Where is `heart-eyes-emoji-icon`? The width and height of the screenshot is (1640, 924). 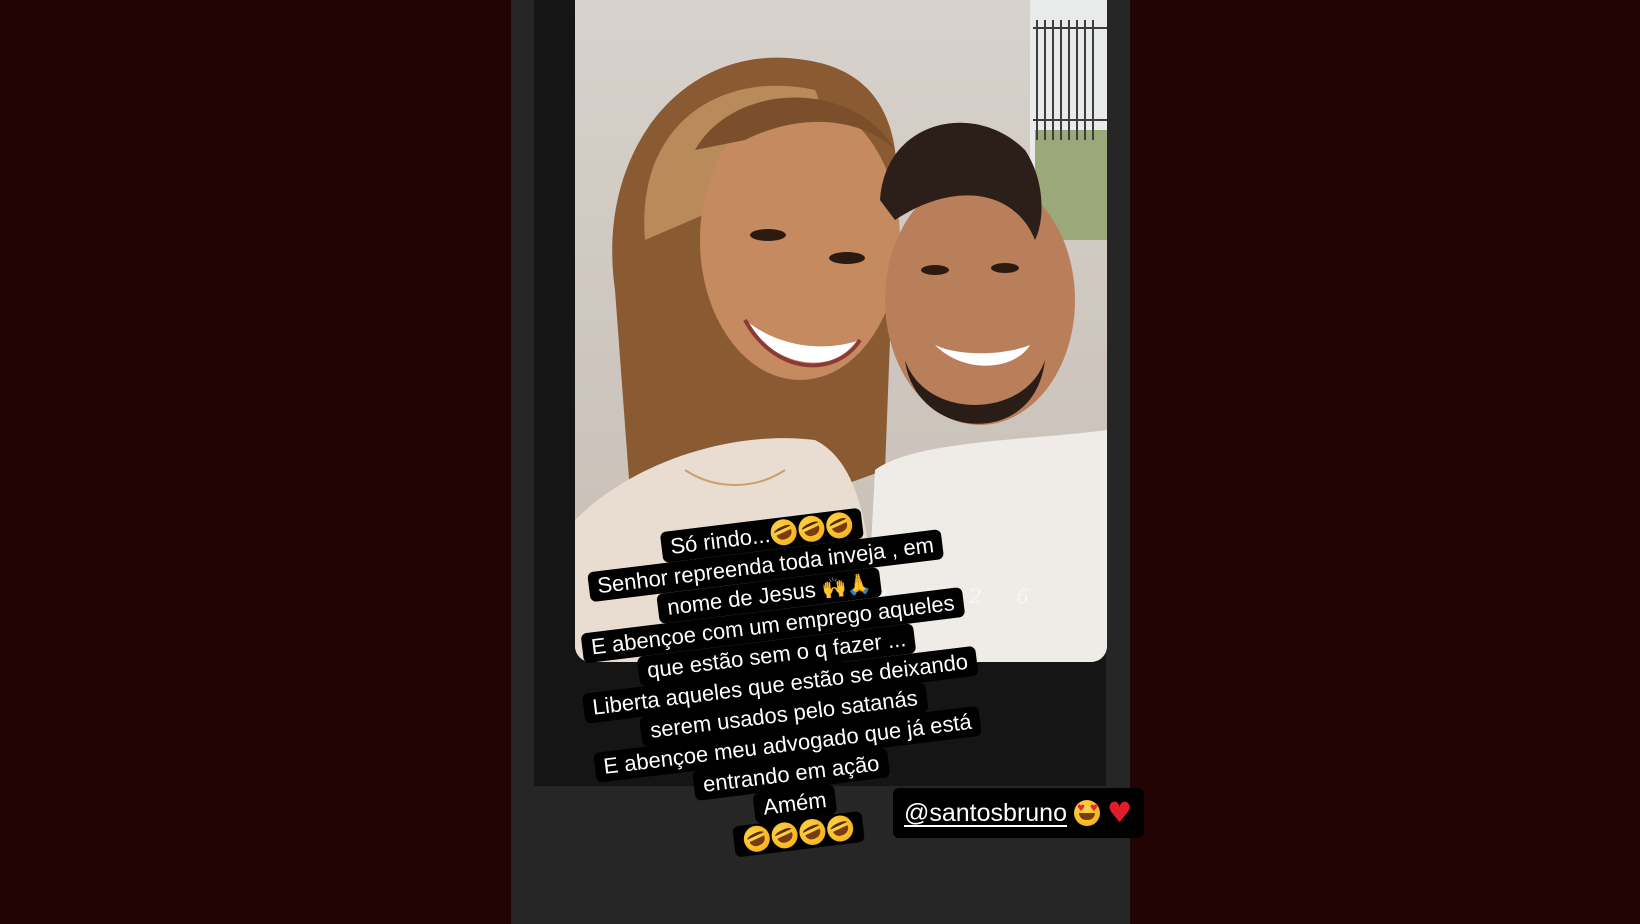
heart-eyes-emoji-icon is located at coordinates (1086, 813).